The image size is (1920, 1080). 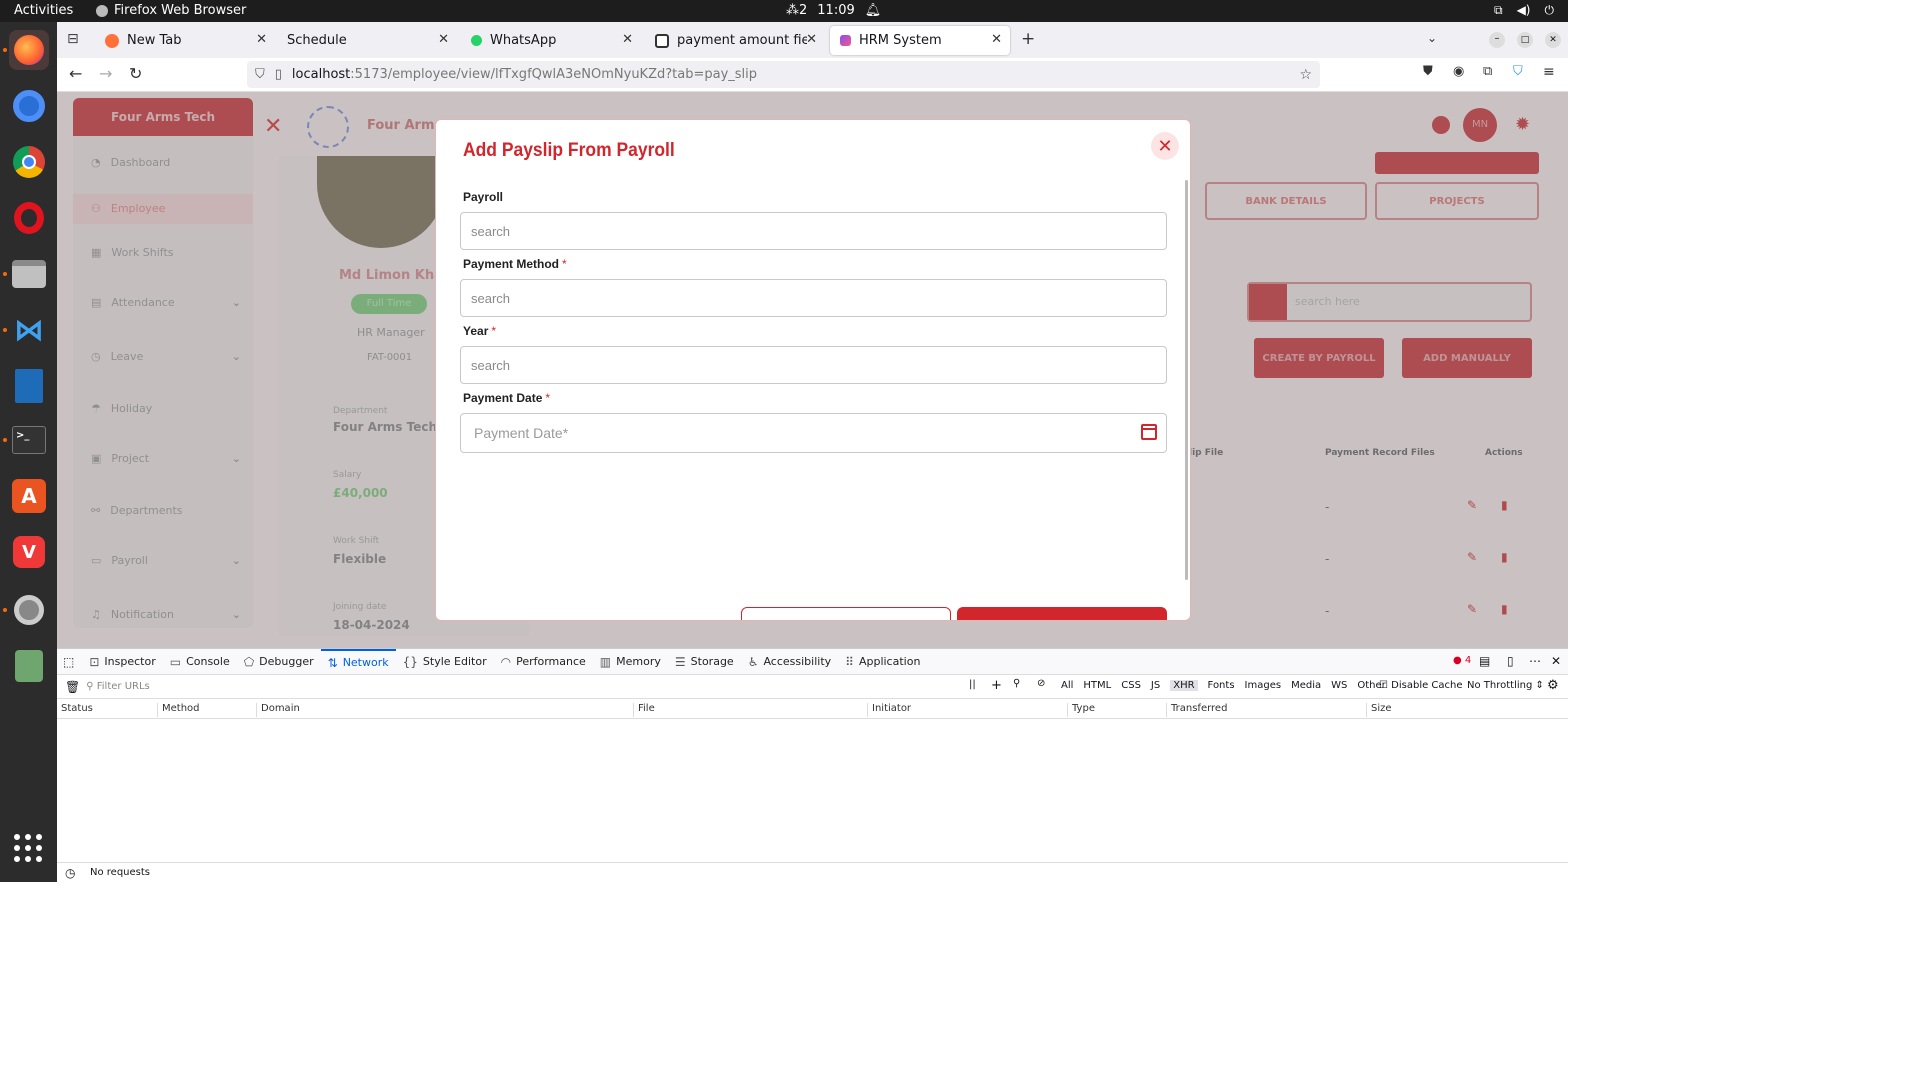 I want to click on files-dock-icon, so click(x=29, y=274).